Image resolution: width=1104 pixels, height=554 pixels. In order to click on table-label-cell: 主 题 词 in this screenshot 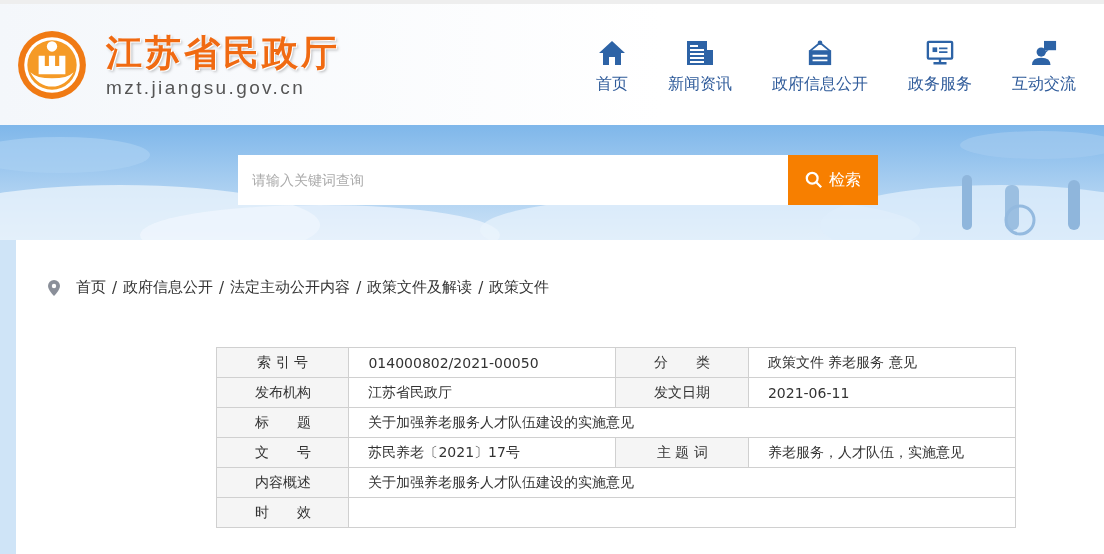, I will do `click(682, 452)`.